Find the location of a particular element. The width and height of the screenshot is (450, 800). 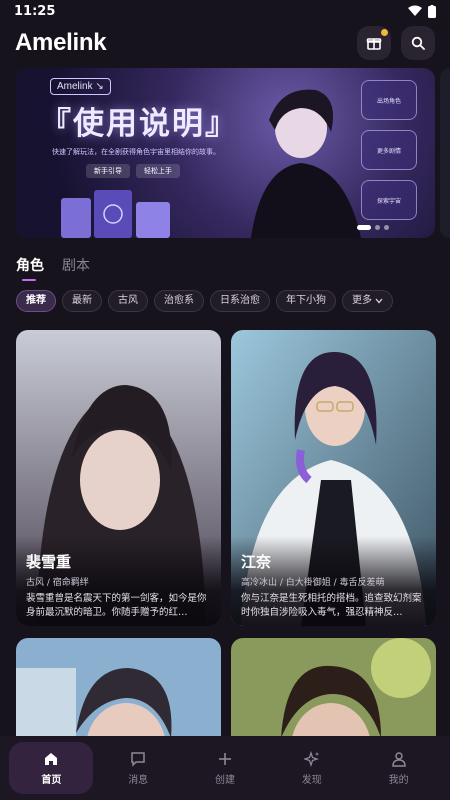

nav-messages-label: 消息 is located at coordinates (138, 780).